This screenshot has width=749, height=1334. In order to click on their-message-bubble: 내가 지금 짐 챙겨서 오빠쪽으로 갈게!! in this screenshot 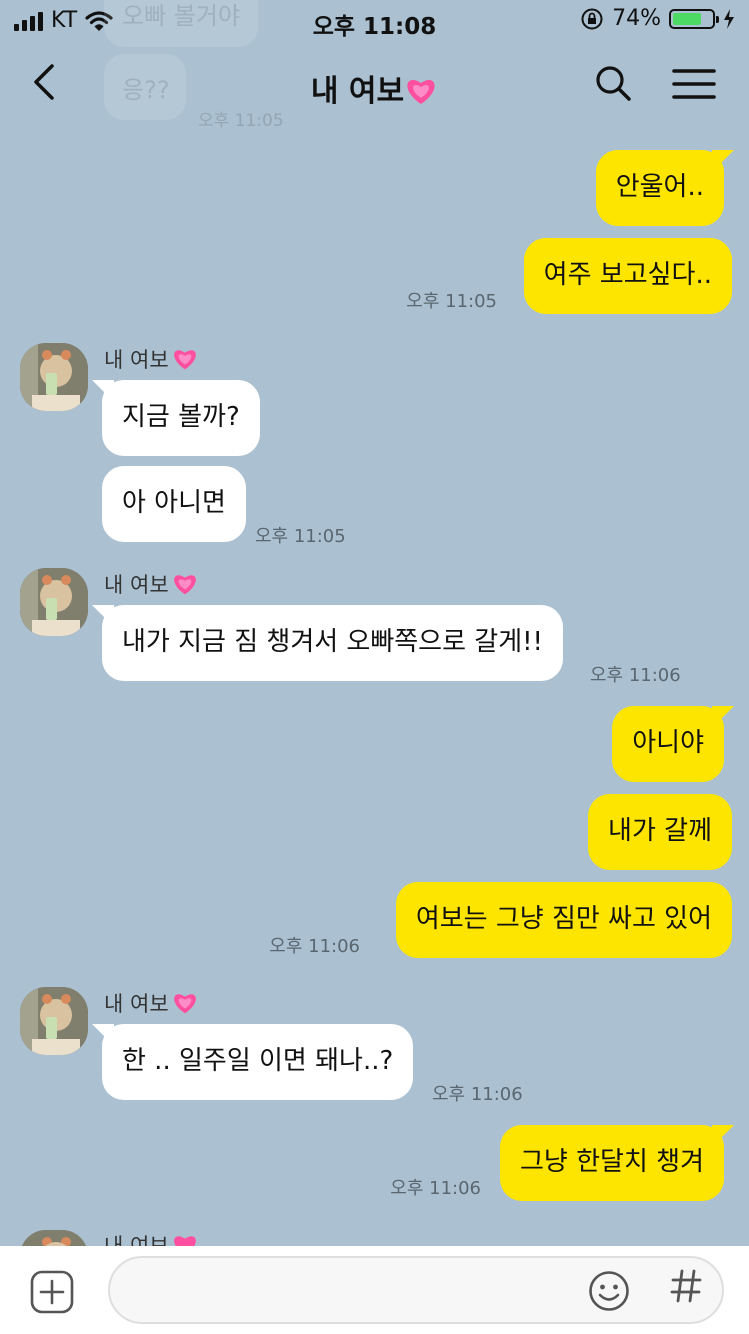, I will do `click(327, 643)`.